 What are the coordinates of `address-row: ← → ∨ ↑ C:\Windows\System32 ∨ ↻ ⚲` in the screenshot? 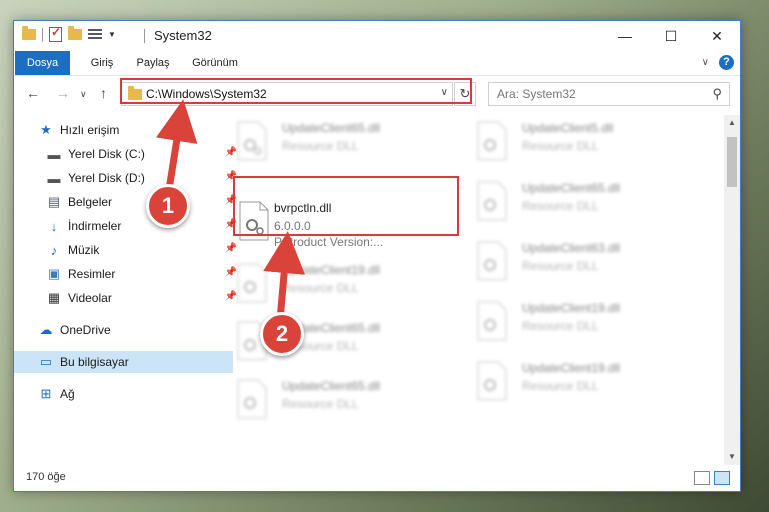 It's located at (377, 93).